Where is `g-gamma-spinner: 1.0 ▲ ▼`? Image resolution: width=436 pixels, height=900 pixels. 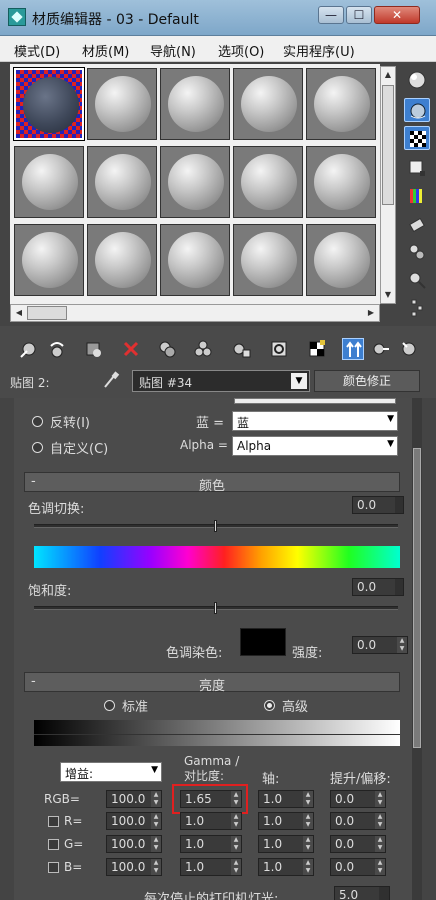 g-gamma-spinner: 1.0 ▲ ▼ is located at coordinates (211, 844).